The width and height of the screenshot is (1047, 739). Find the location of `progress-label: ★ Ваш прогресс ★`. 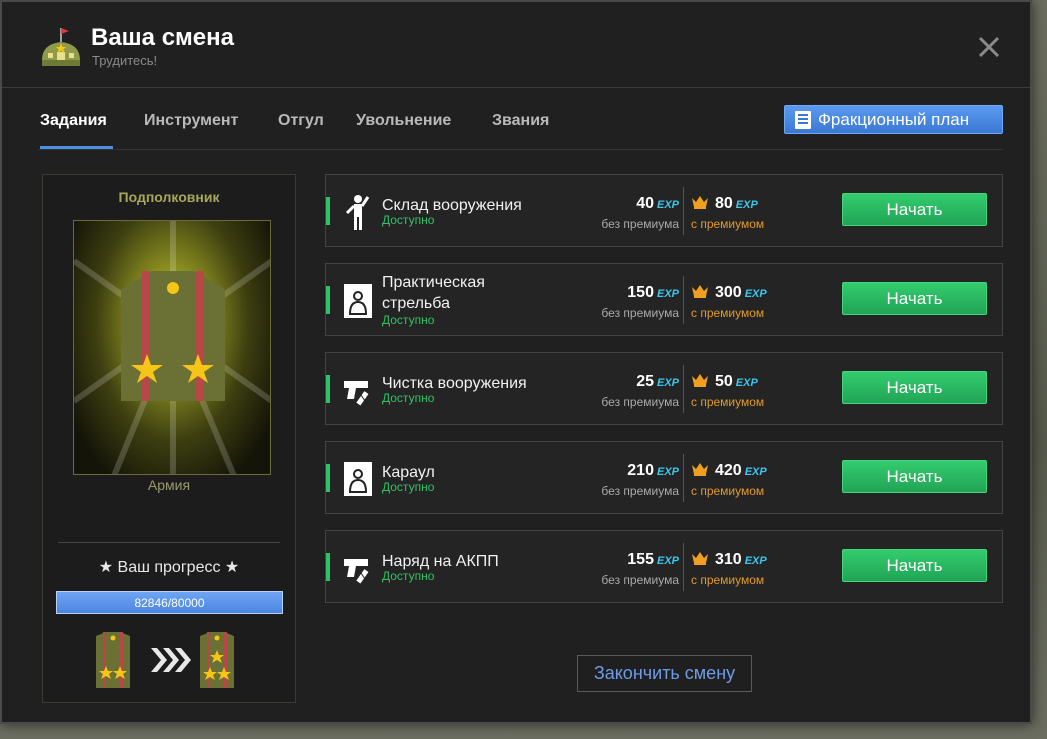

progress-label: ★ Ваш прогресс ★ is located at coordinates (169, 567).